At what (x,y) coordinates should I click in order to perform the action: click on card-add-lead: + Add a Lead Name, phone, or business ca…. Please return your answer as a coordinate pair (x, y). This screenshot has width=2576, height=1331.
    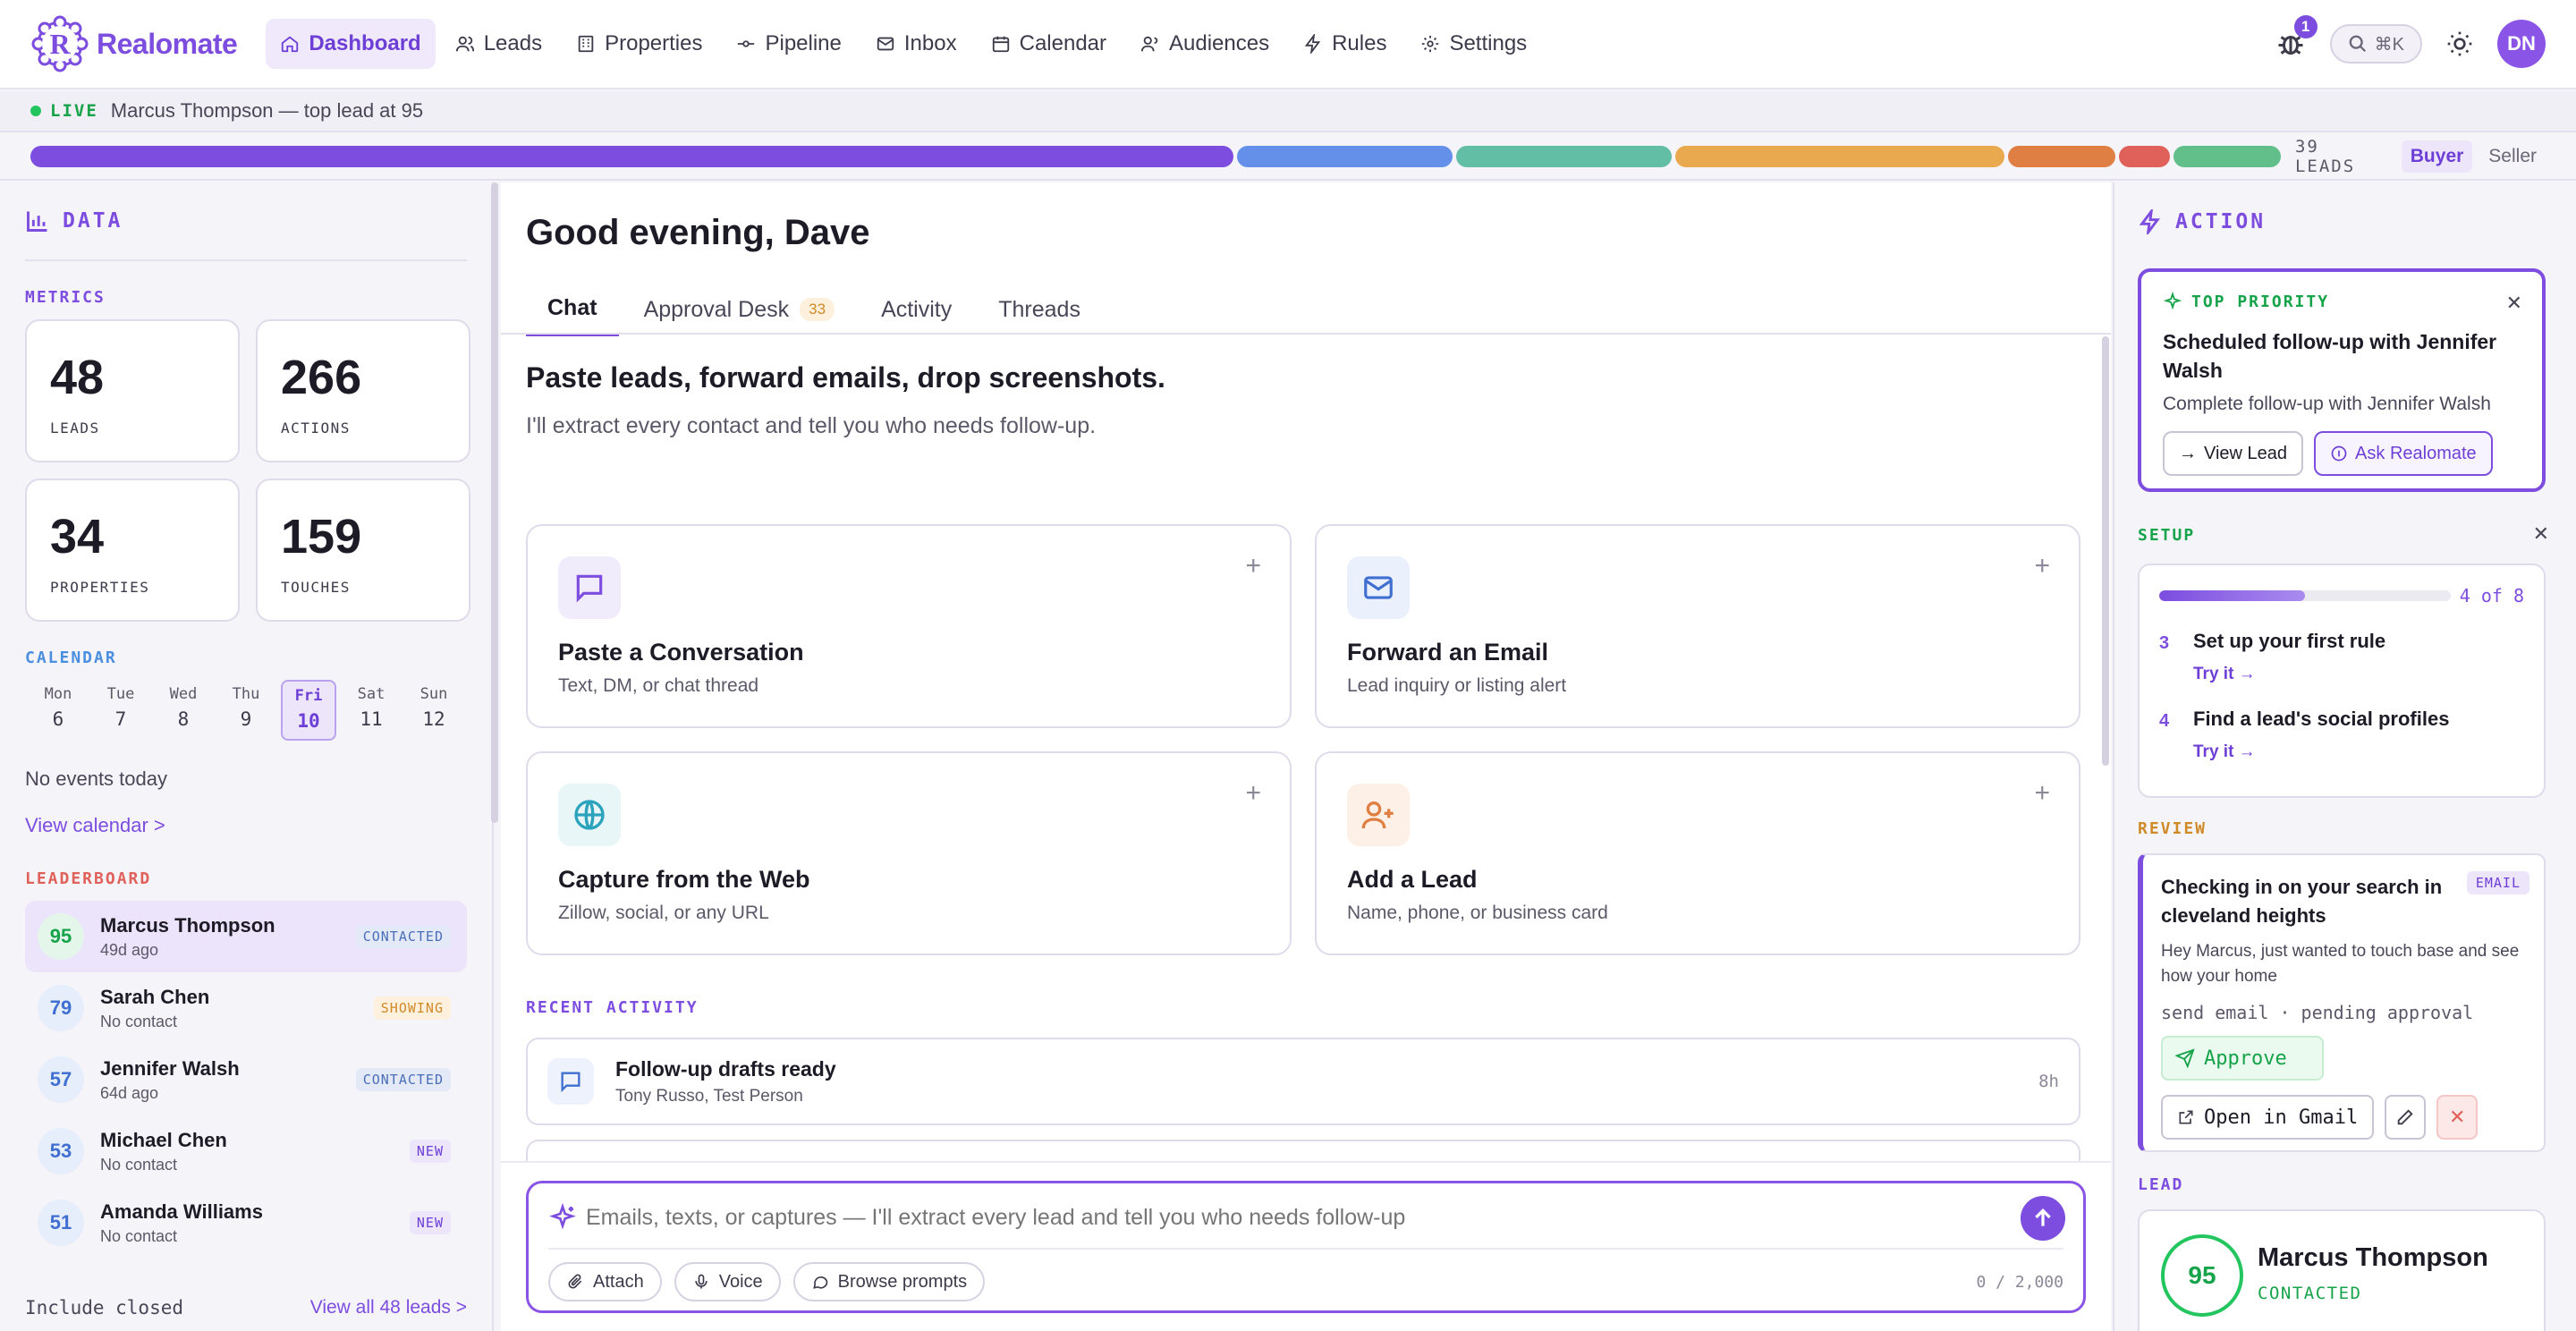
    Looking at the image, I should click on (1697, 853).